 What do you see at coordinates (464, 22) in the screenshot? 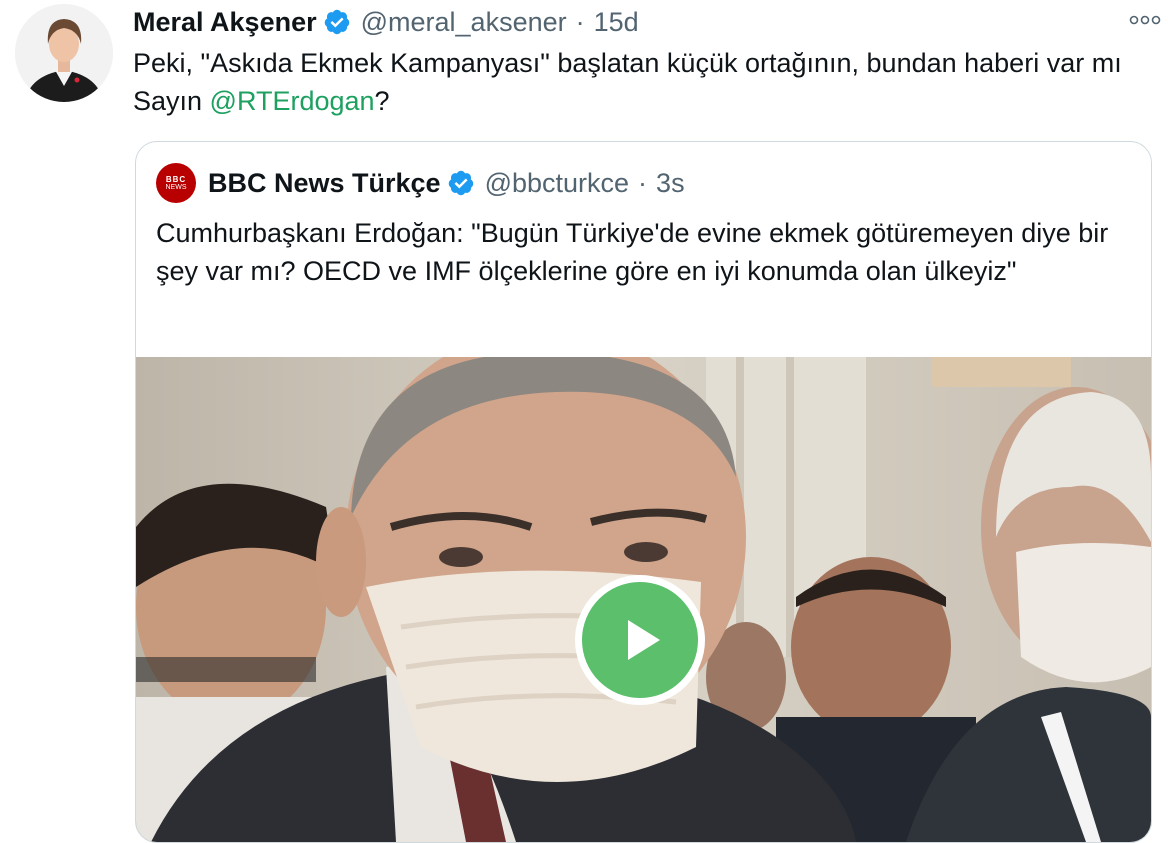
I see `author-handle: @meral_aksener` at bounding box center [464, 22].